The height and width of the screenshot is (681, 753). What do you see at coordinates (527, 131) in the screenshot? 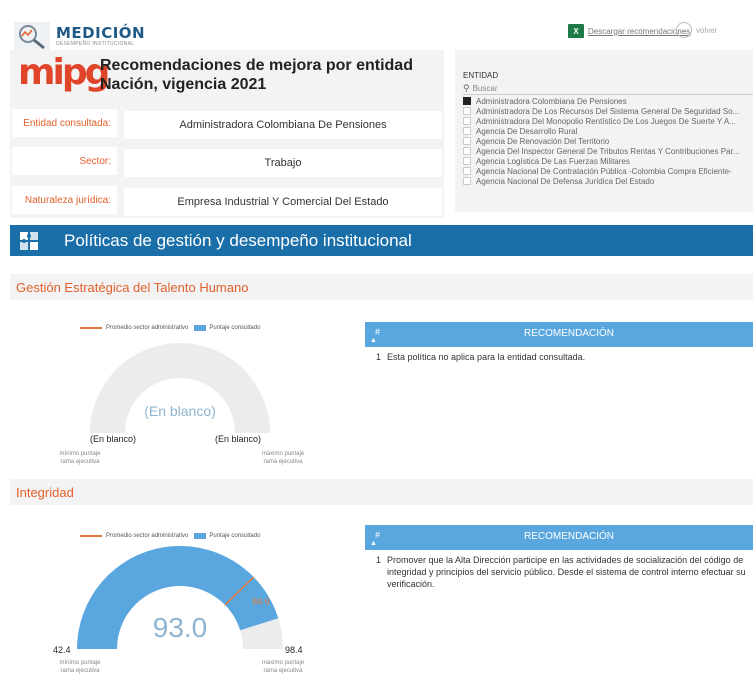
I see `entity-option-label: Agencia De Desarrollo Rural` at bounding box center [527, 131].